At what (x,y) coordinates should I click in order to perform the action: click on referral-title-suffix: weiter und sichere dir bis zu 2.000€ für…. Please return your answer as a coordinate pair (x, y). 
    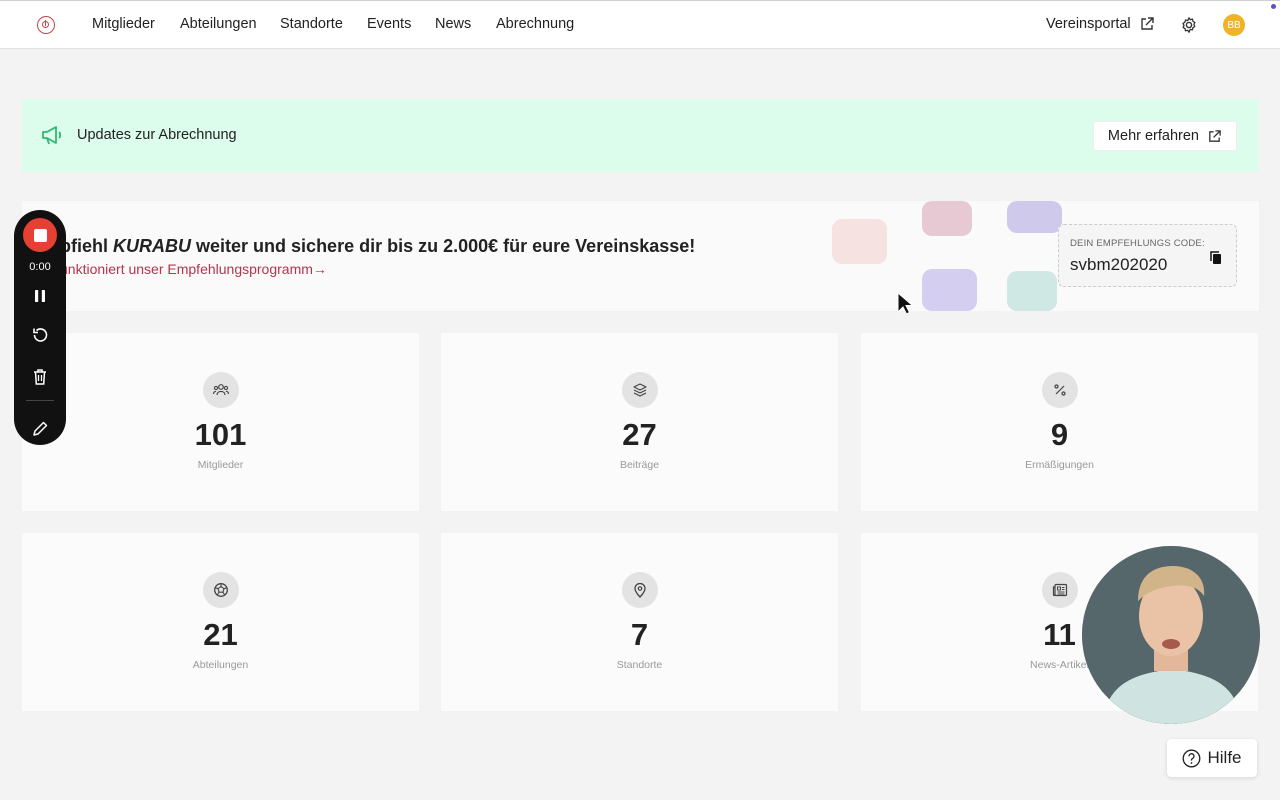
    Looking at the image, I should click on (446, 246).